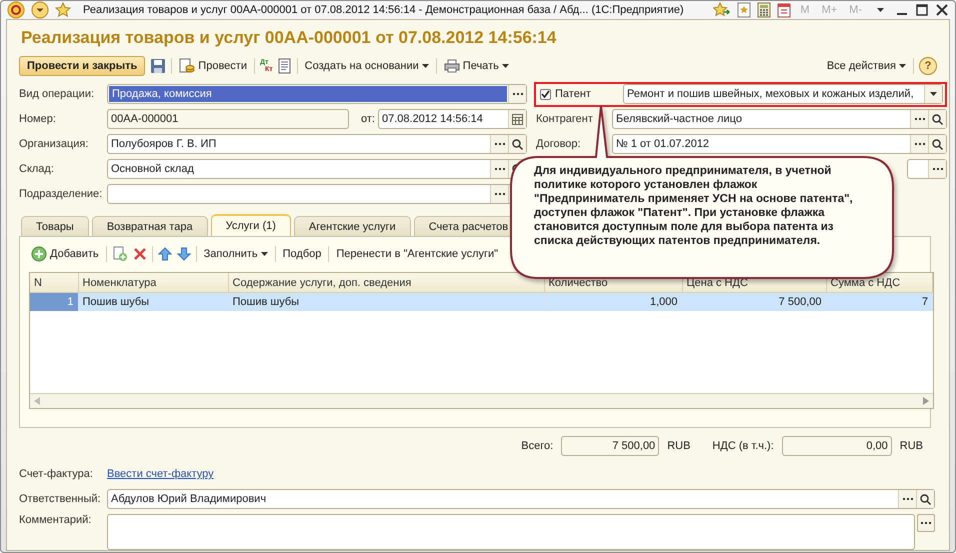  Describe the element at coordinates (942, 10) in the screenshot. I see `close-icon` at that location.